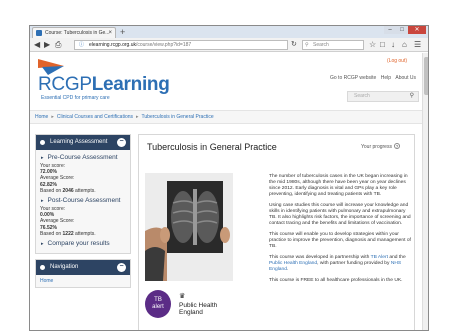 Image resolution: width=449 pixels, height=331 pixels. I want to click on tb-alert-logo: TB alert, so click(158, 304).